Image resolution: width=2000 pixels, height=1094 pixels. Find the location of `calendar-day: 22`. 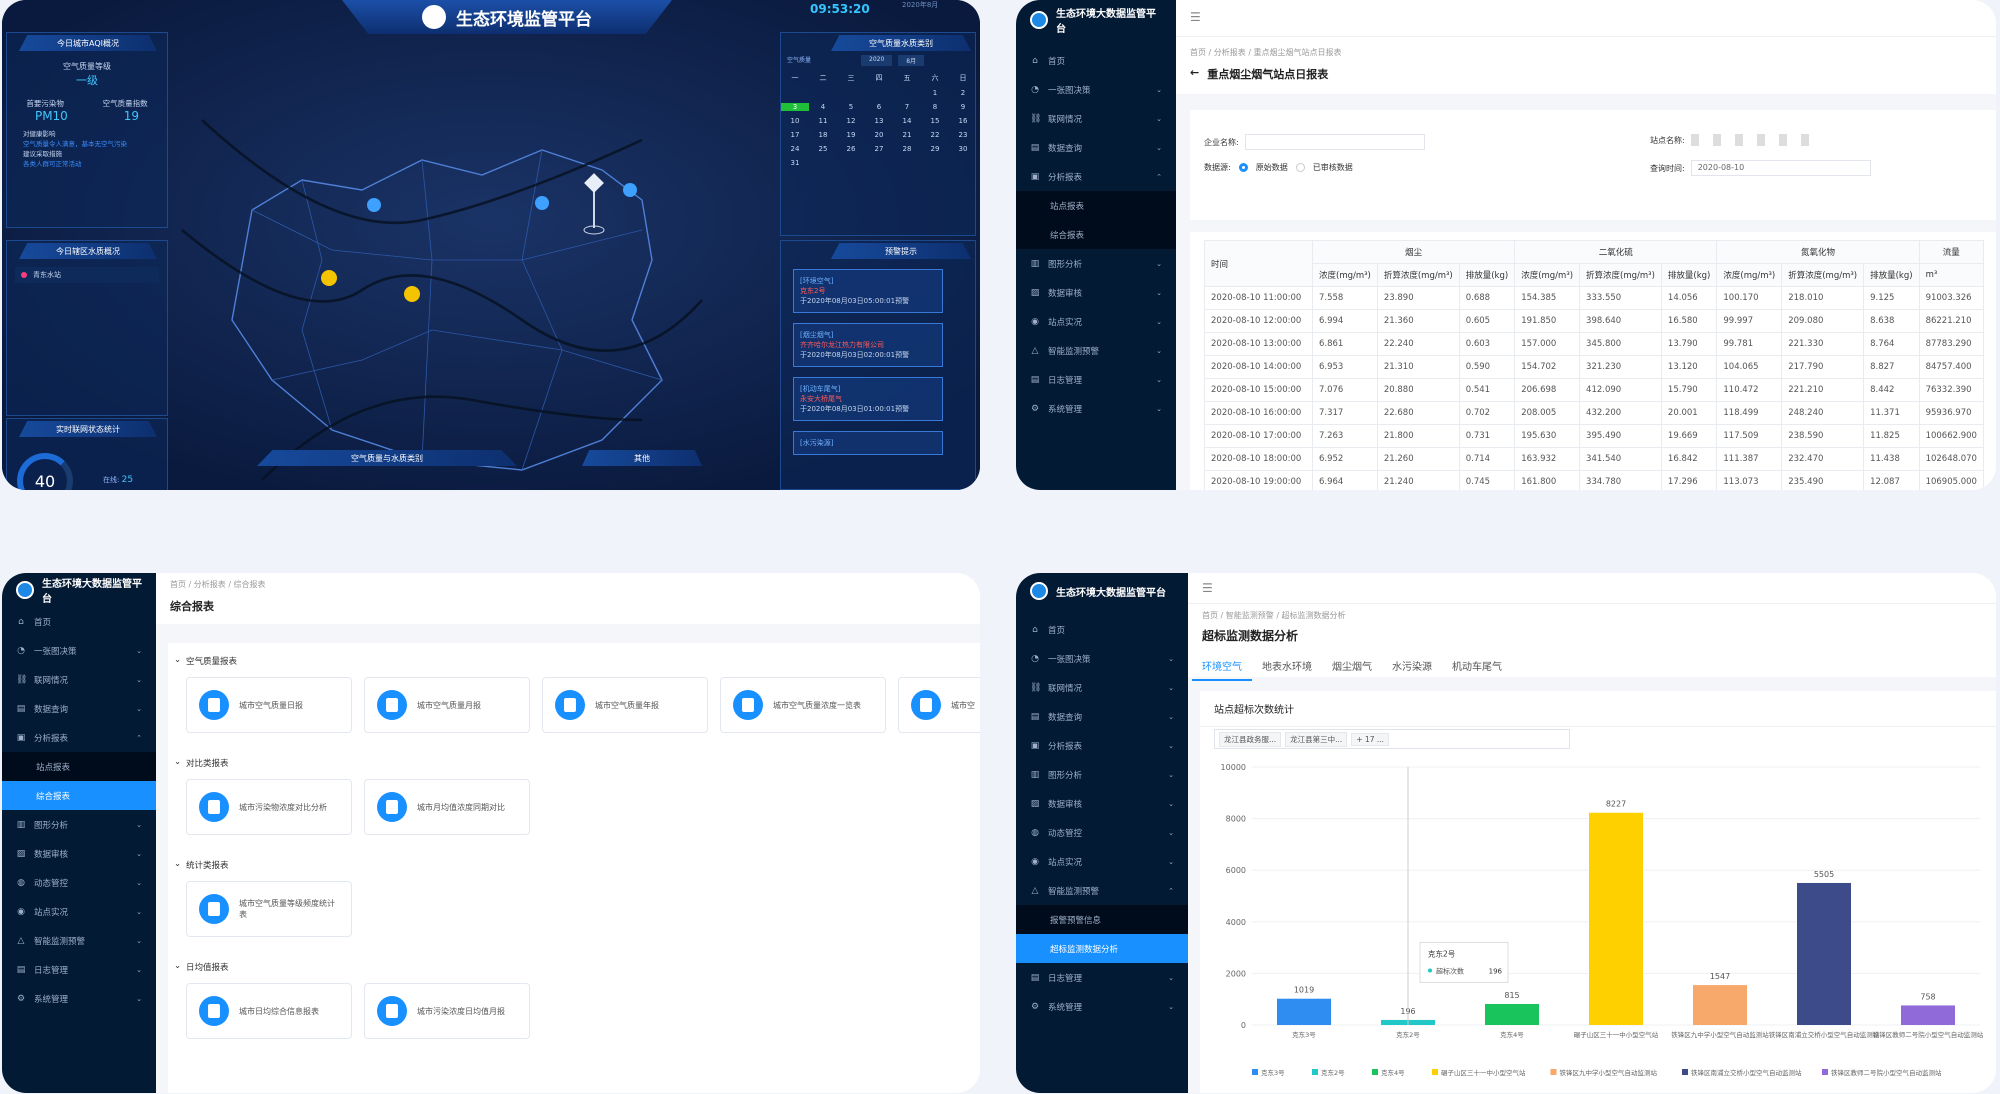

calendar-day: 22 is located at coordinates (935, 135).